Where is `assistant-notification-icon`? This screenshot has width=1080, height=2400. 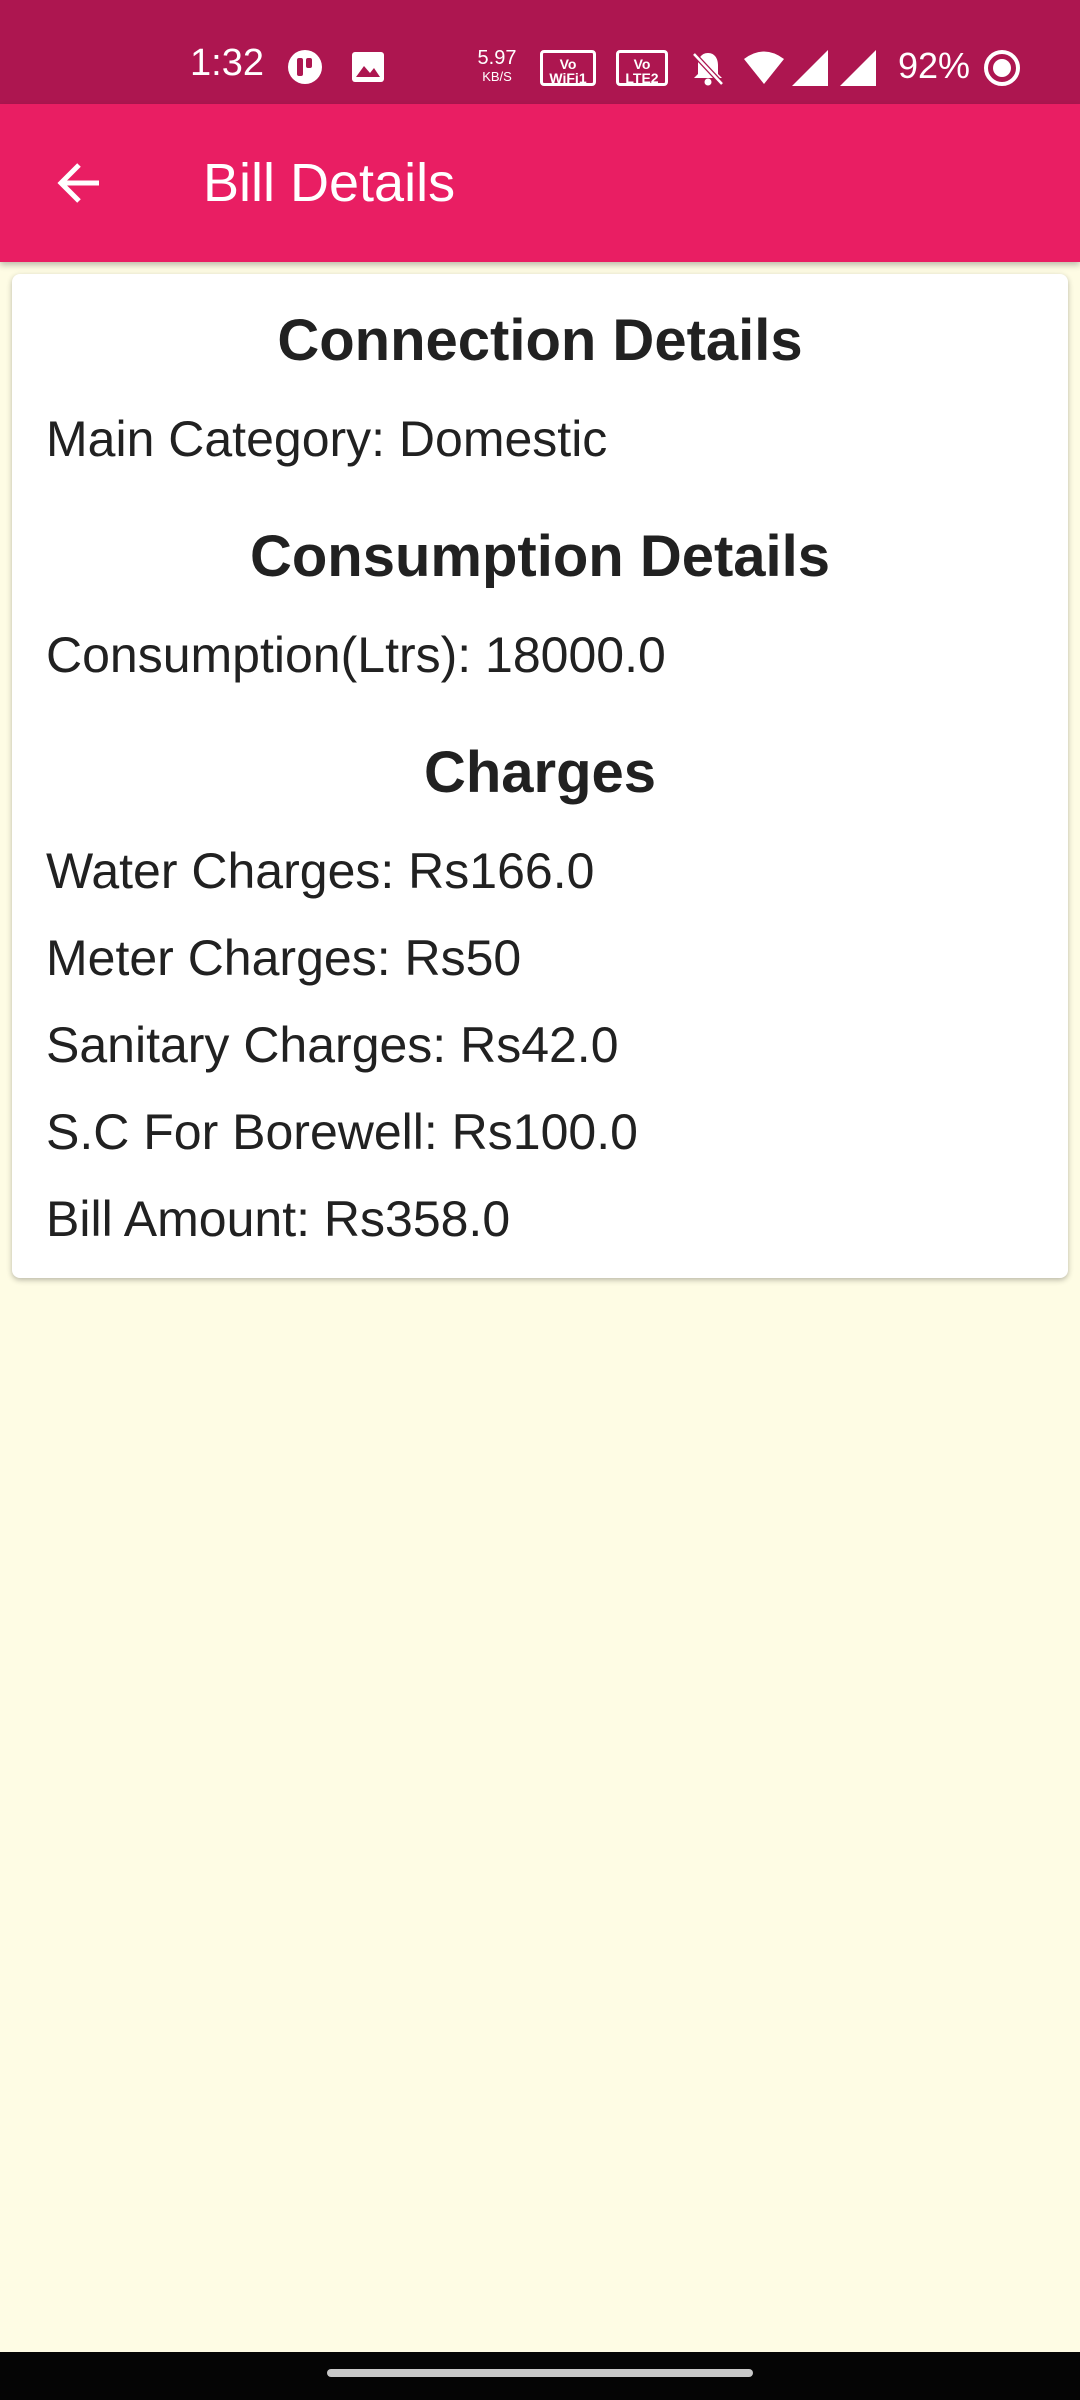
assistant-notification-icon is located at coordinates (305, 67).